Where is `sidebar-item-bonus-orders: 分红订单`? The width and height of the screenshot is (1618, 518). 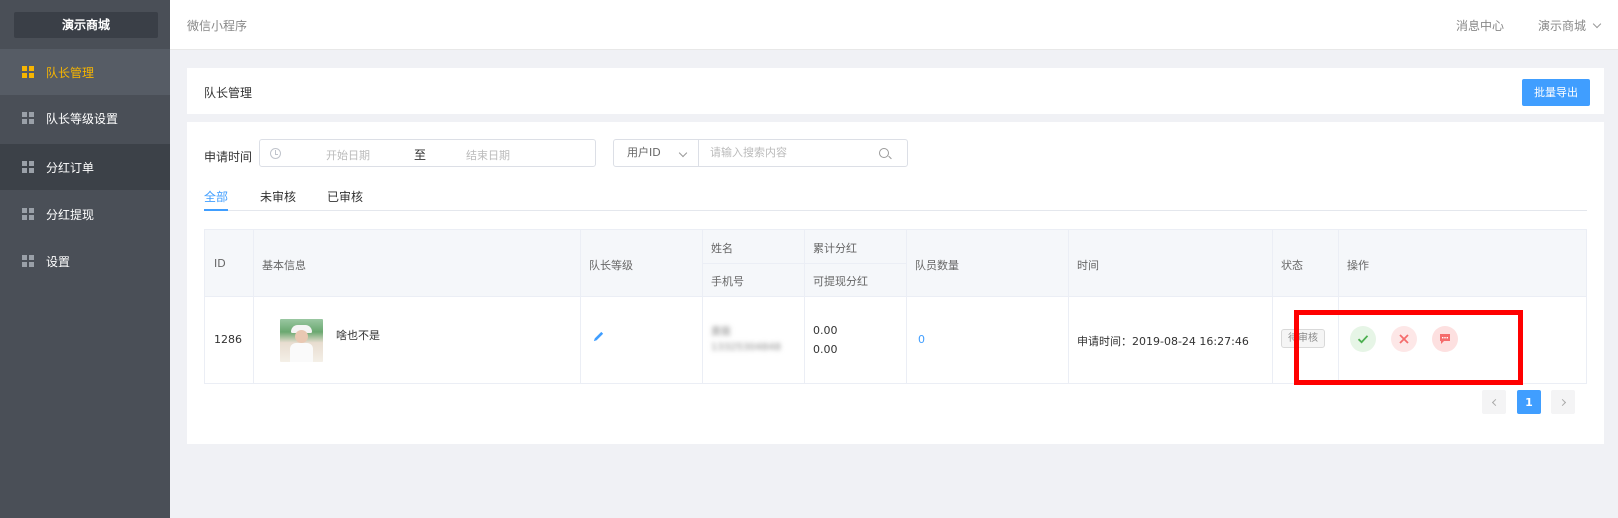
sidebar-item-bonus-orders: 分红订单 is located at coordinates (85, 167).